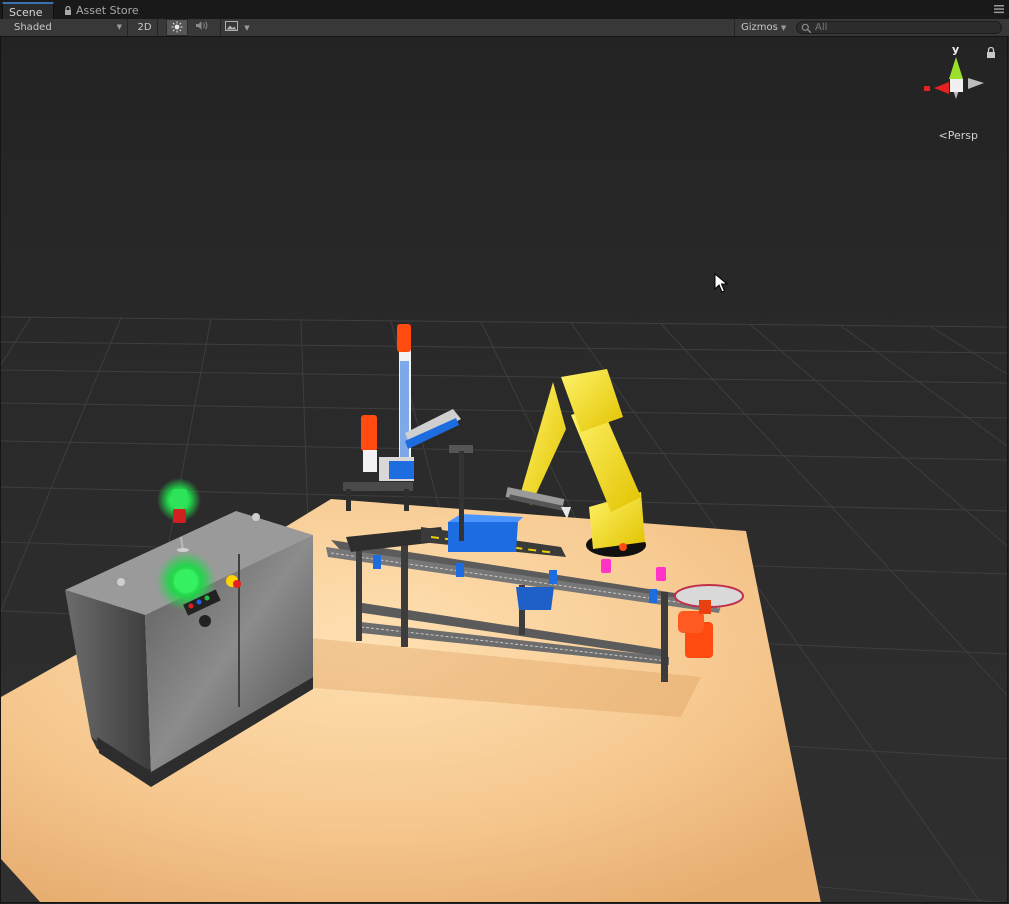 Image resolution: width=1009 pixels, height=904 pixels. I want to click on sun-icon, so click(177, 27).